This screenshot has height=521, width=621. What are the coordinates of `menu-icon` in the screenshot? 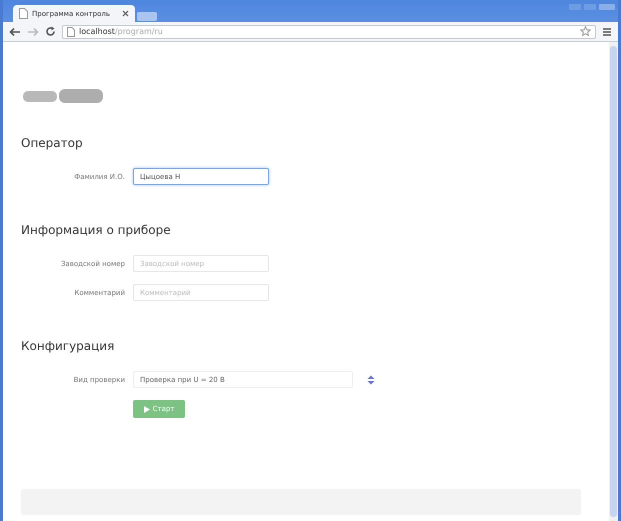 It's located at (607, 31).